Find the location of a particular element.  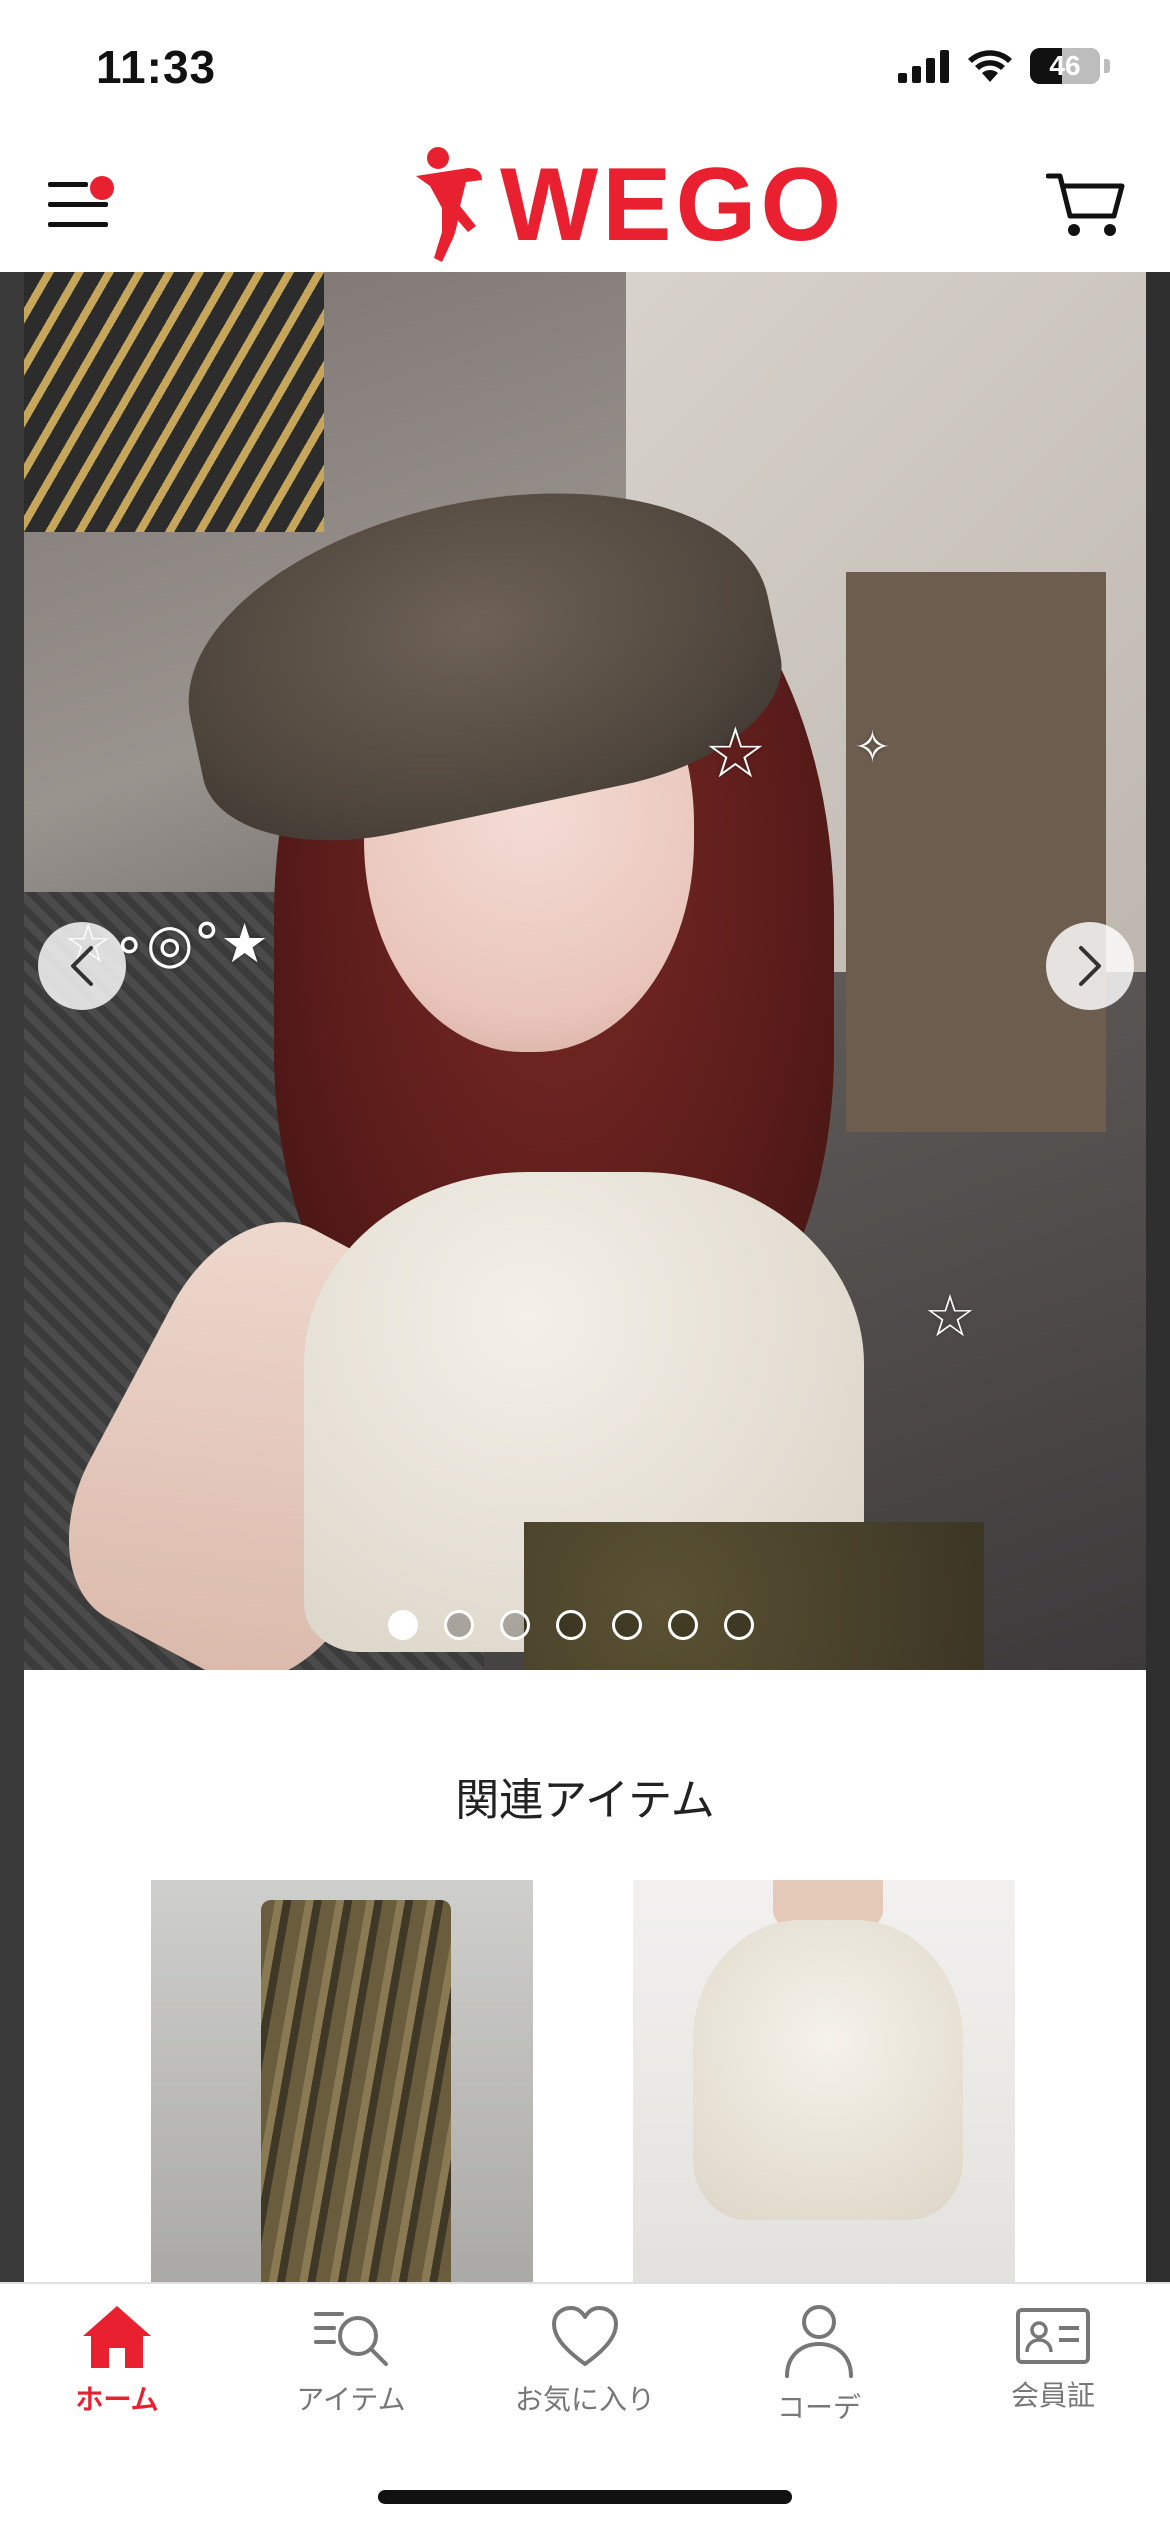

cellular-signal-icon is located at coordinates (923, 66).